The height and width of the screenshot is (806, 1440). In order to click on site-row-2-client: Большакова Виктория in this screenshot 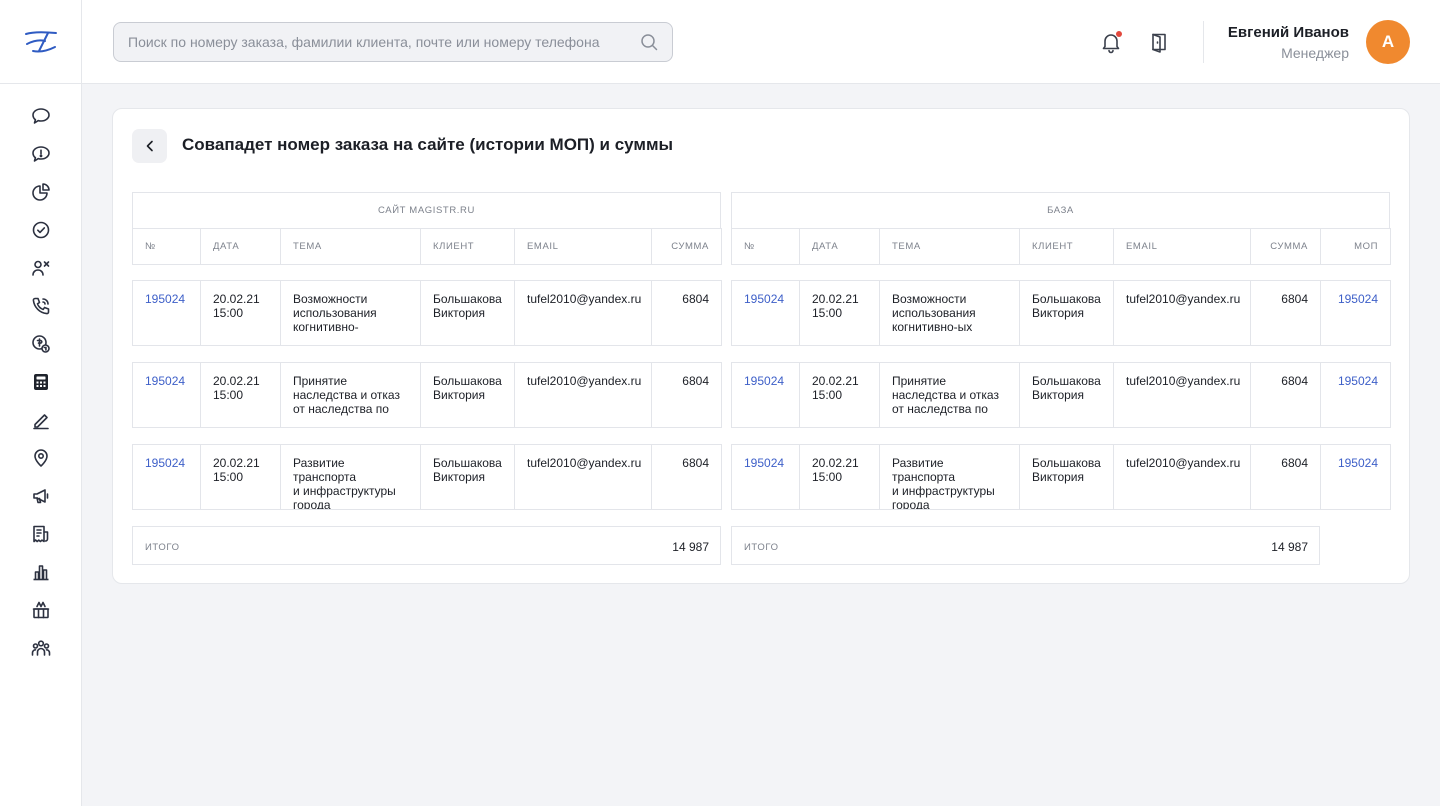, I will do `click(467, 395)`.